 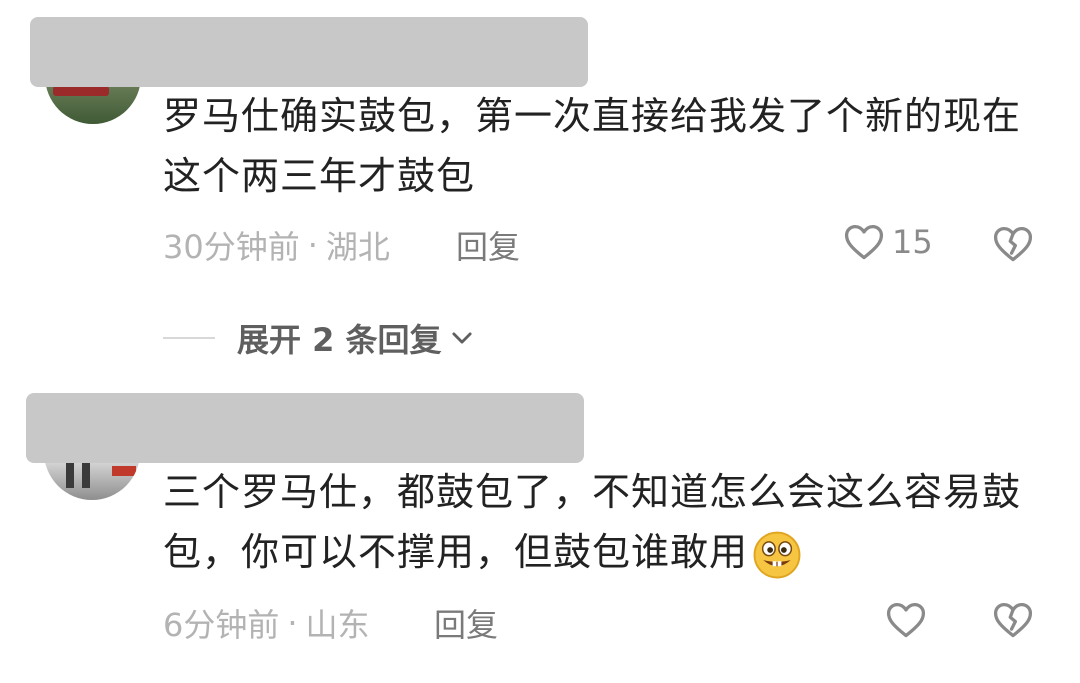 I want to click on comment-text: 三个罗马仕，都鼓包了，不知道怎么会这么容易鼓包，你可以不撑用，但鼓包谁敢用, so click(x=603, y=522).